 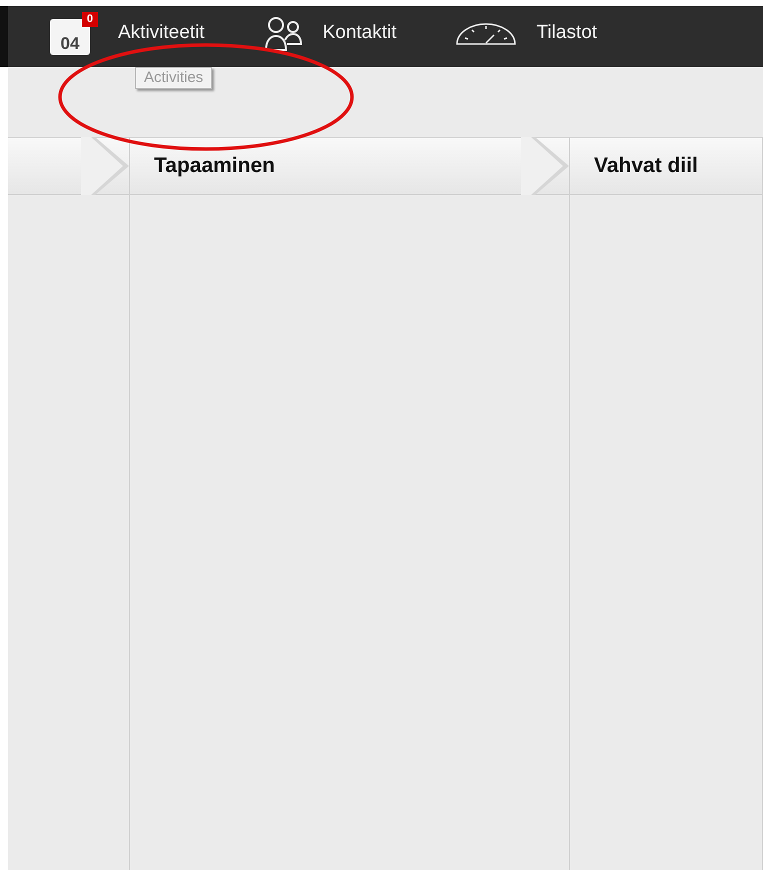 I want to click on column-title: Tapaaminen, so click(x=214, y=166).